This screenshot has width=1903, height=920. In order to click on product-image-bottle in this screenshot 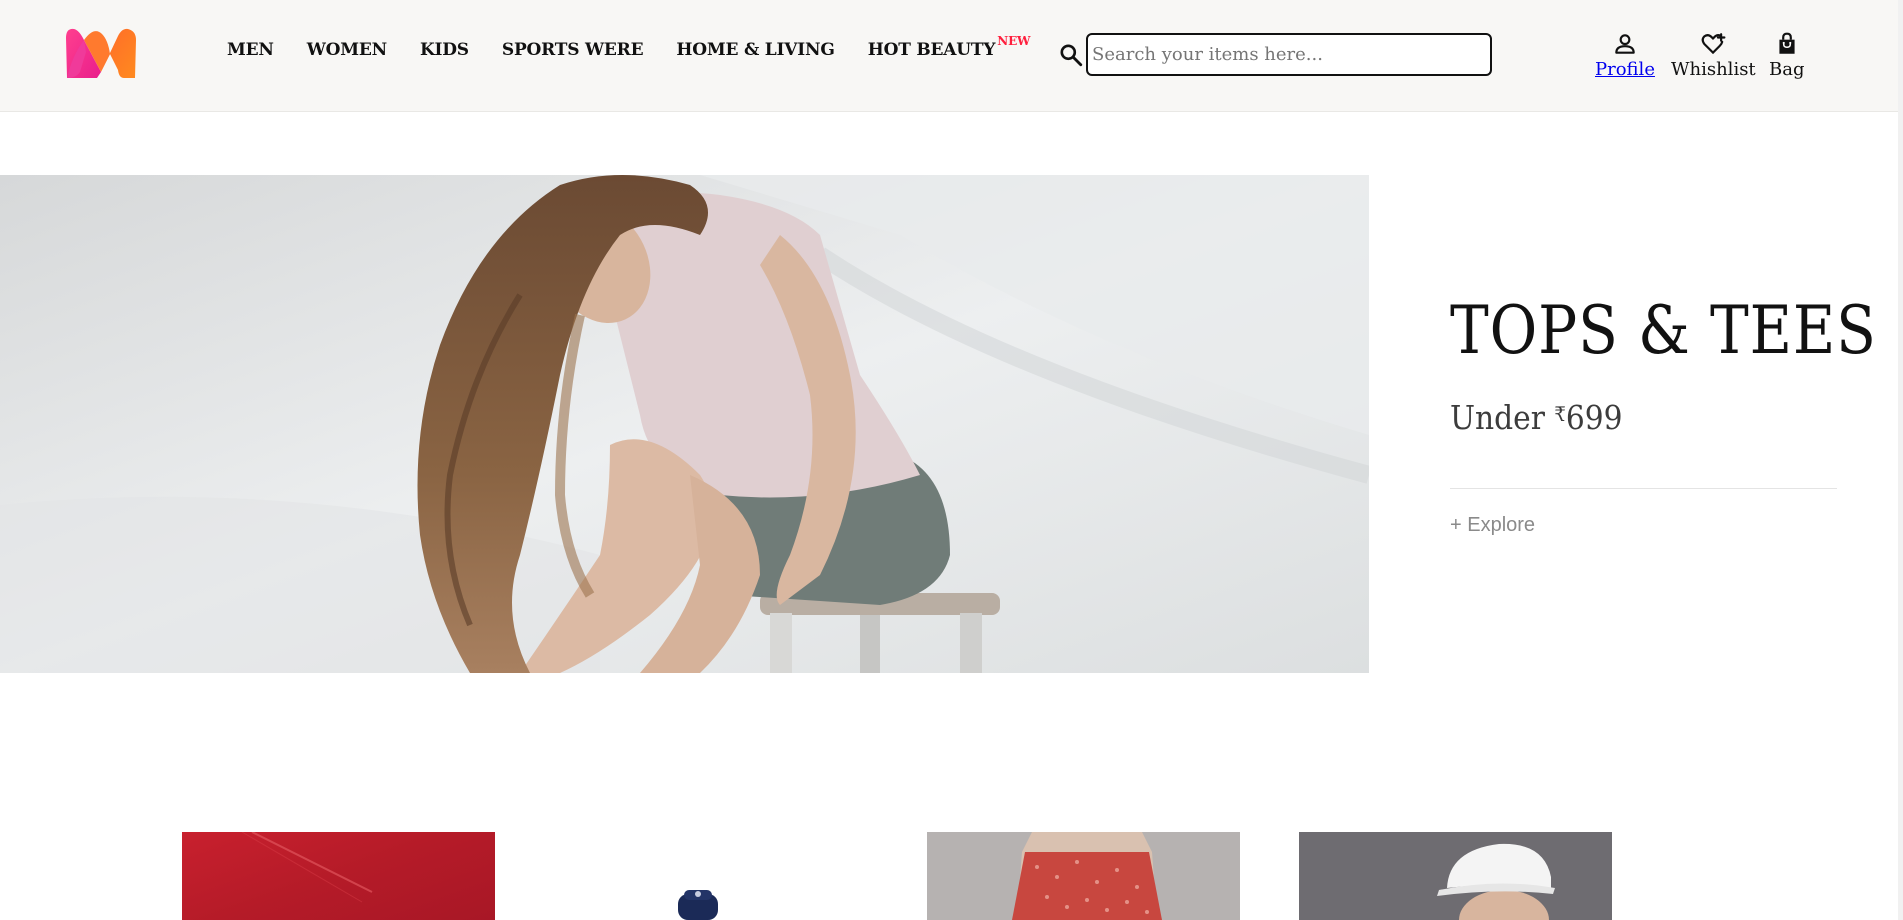, I will do `click(698, 905)`.